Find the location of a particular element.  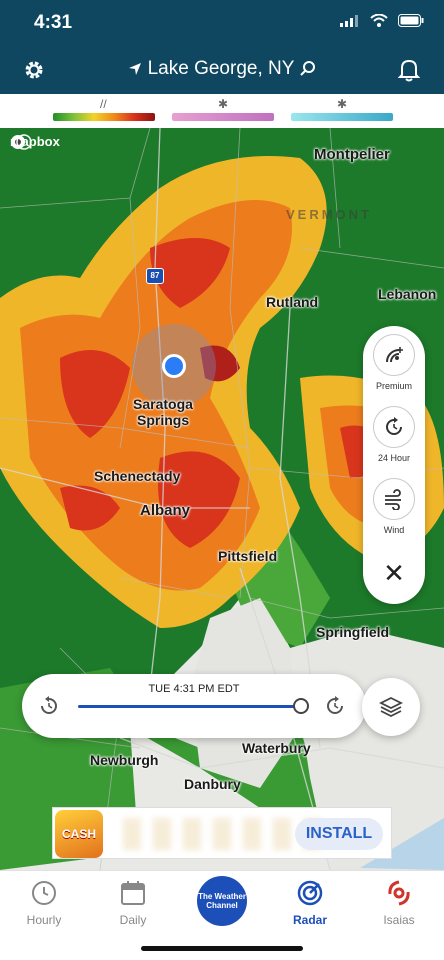

signal-icon is located at coordinates (349, 20).